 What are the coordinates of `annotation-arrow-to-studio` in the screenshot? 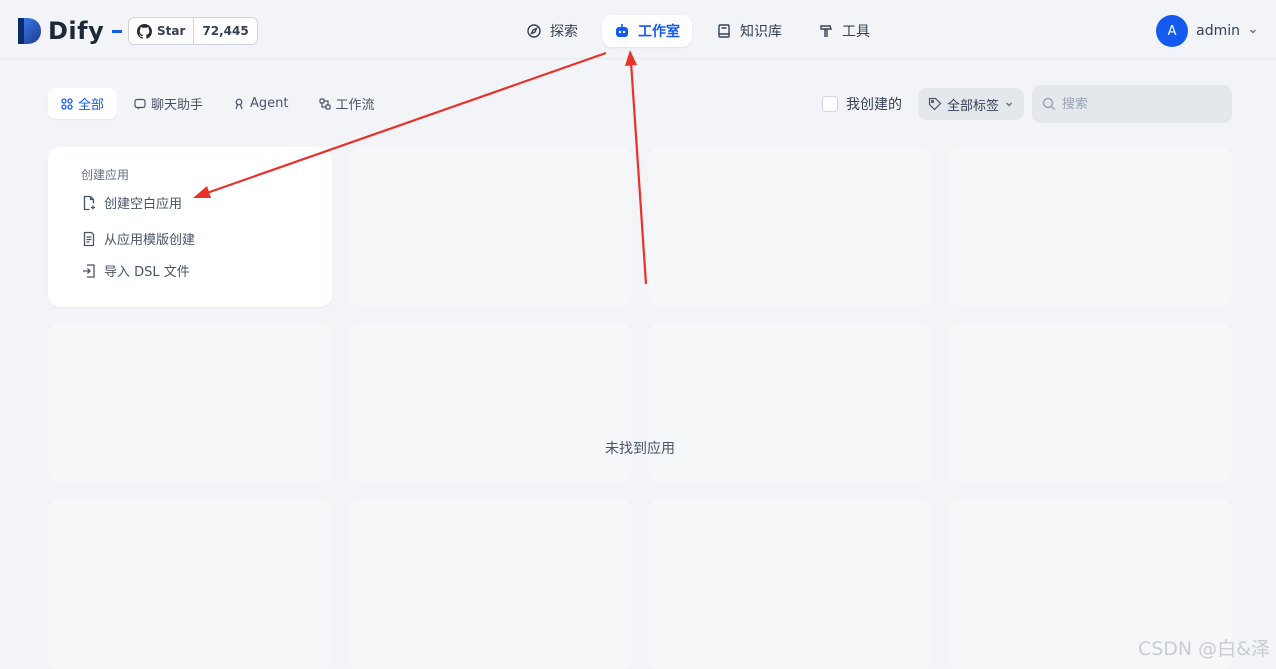 It's located at (638, 173).